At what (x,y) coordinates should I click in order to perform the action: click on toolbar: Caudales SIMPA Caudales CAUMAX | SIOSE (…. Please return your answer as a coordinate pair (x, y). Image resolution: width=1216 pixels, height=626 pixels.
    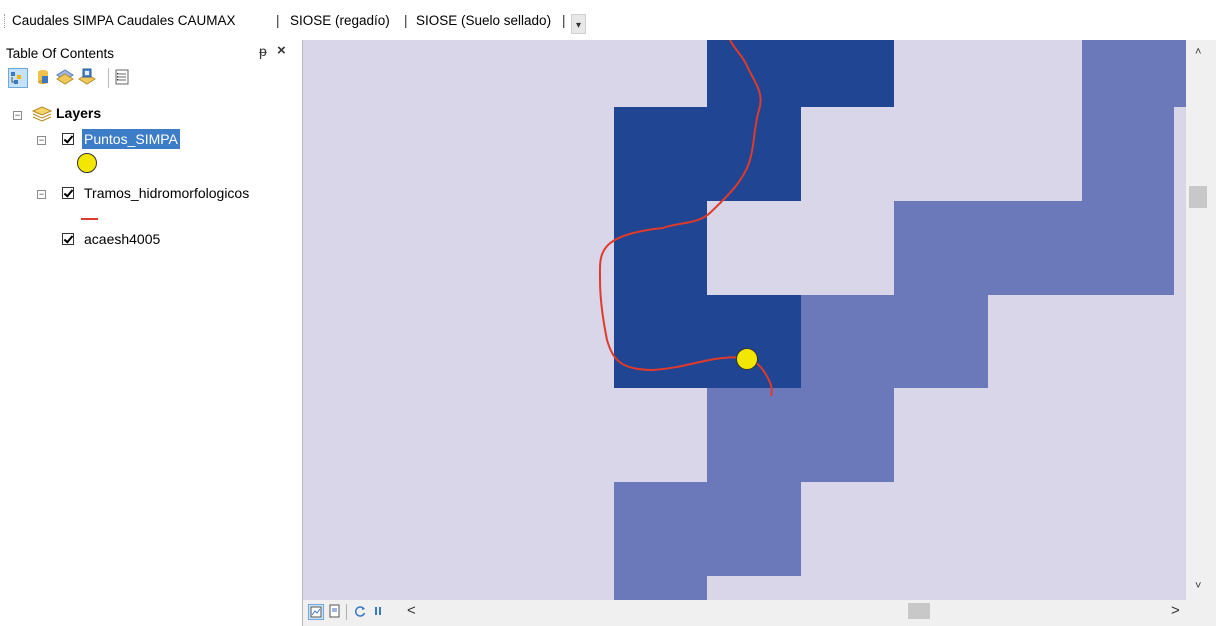
    Looking at the image, I should click on (608, 20).